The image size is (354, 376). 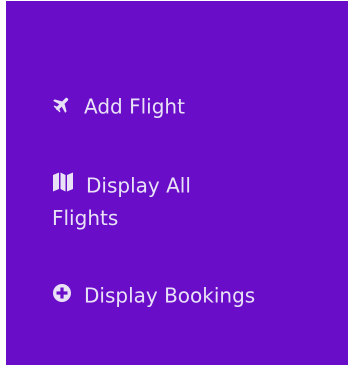 What do you see at coordinates (138, 185) in the screenshot?
I see `sidebar-item-label-line1: Display All` at bounding box center [138, 185].